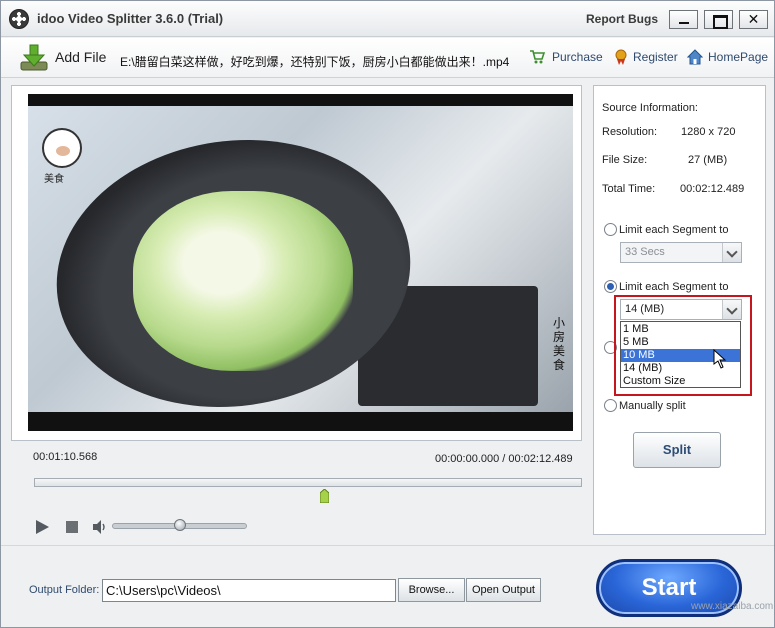  I want to click on current-time: 00:01:10.568, so click(65, 457).